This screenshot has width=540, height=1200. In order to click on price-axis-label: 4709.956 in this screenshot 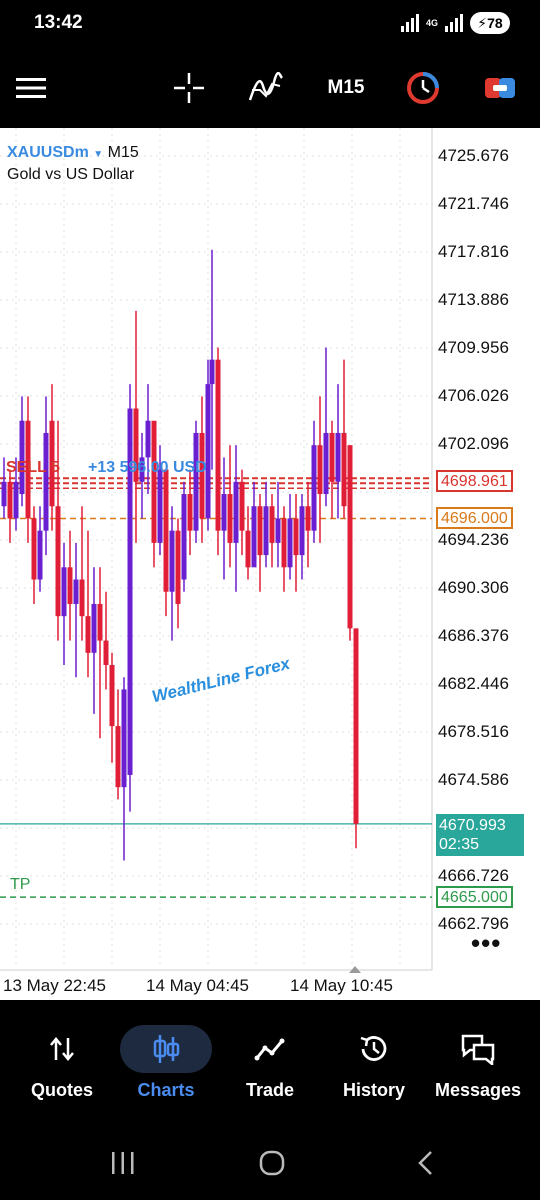, I will do `click(473, 347)`.